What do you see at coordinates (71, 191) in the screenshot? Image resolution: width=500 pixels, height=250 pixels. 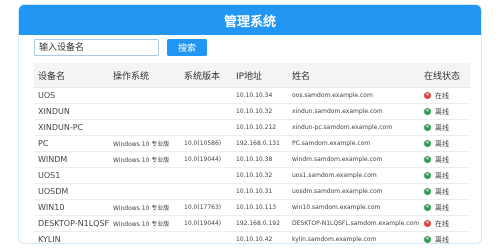 I see `device-name-cell: UOSDM` at bounding box center [71, 191].